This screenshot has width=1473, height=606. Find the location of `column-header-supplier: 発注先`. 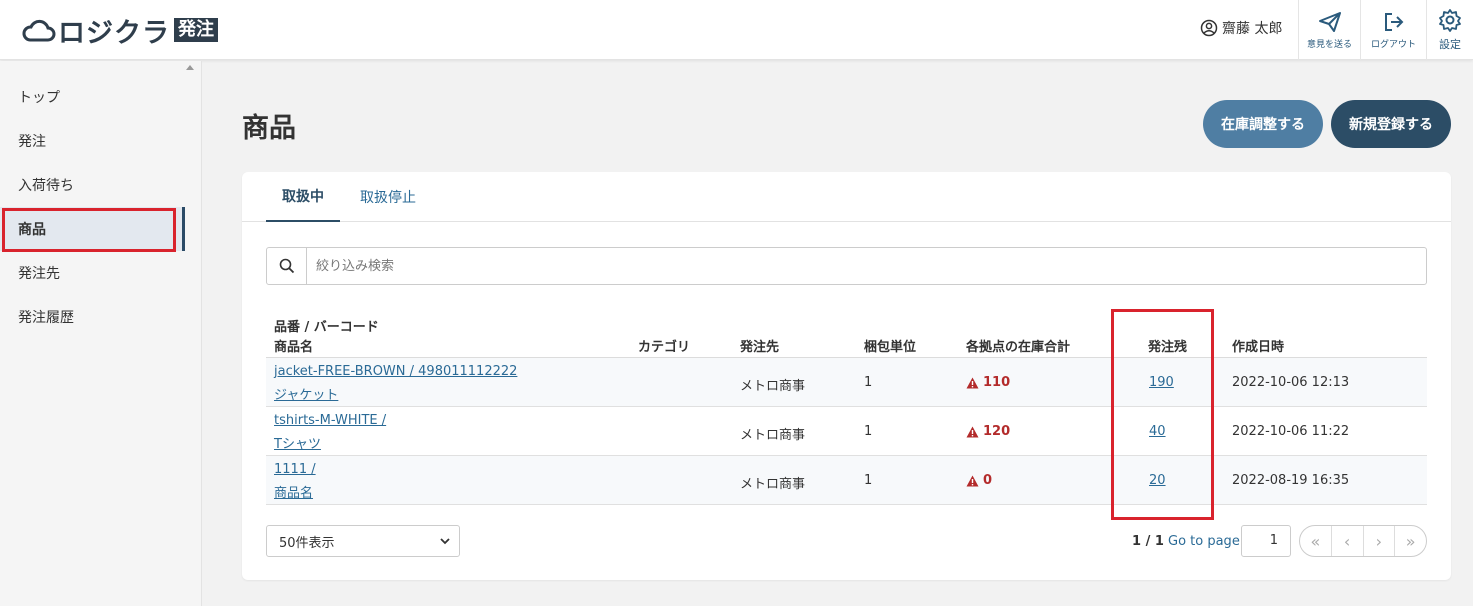

column-header-supplier: 発注先 is located at coordinates (760, 347).